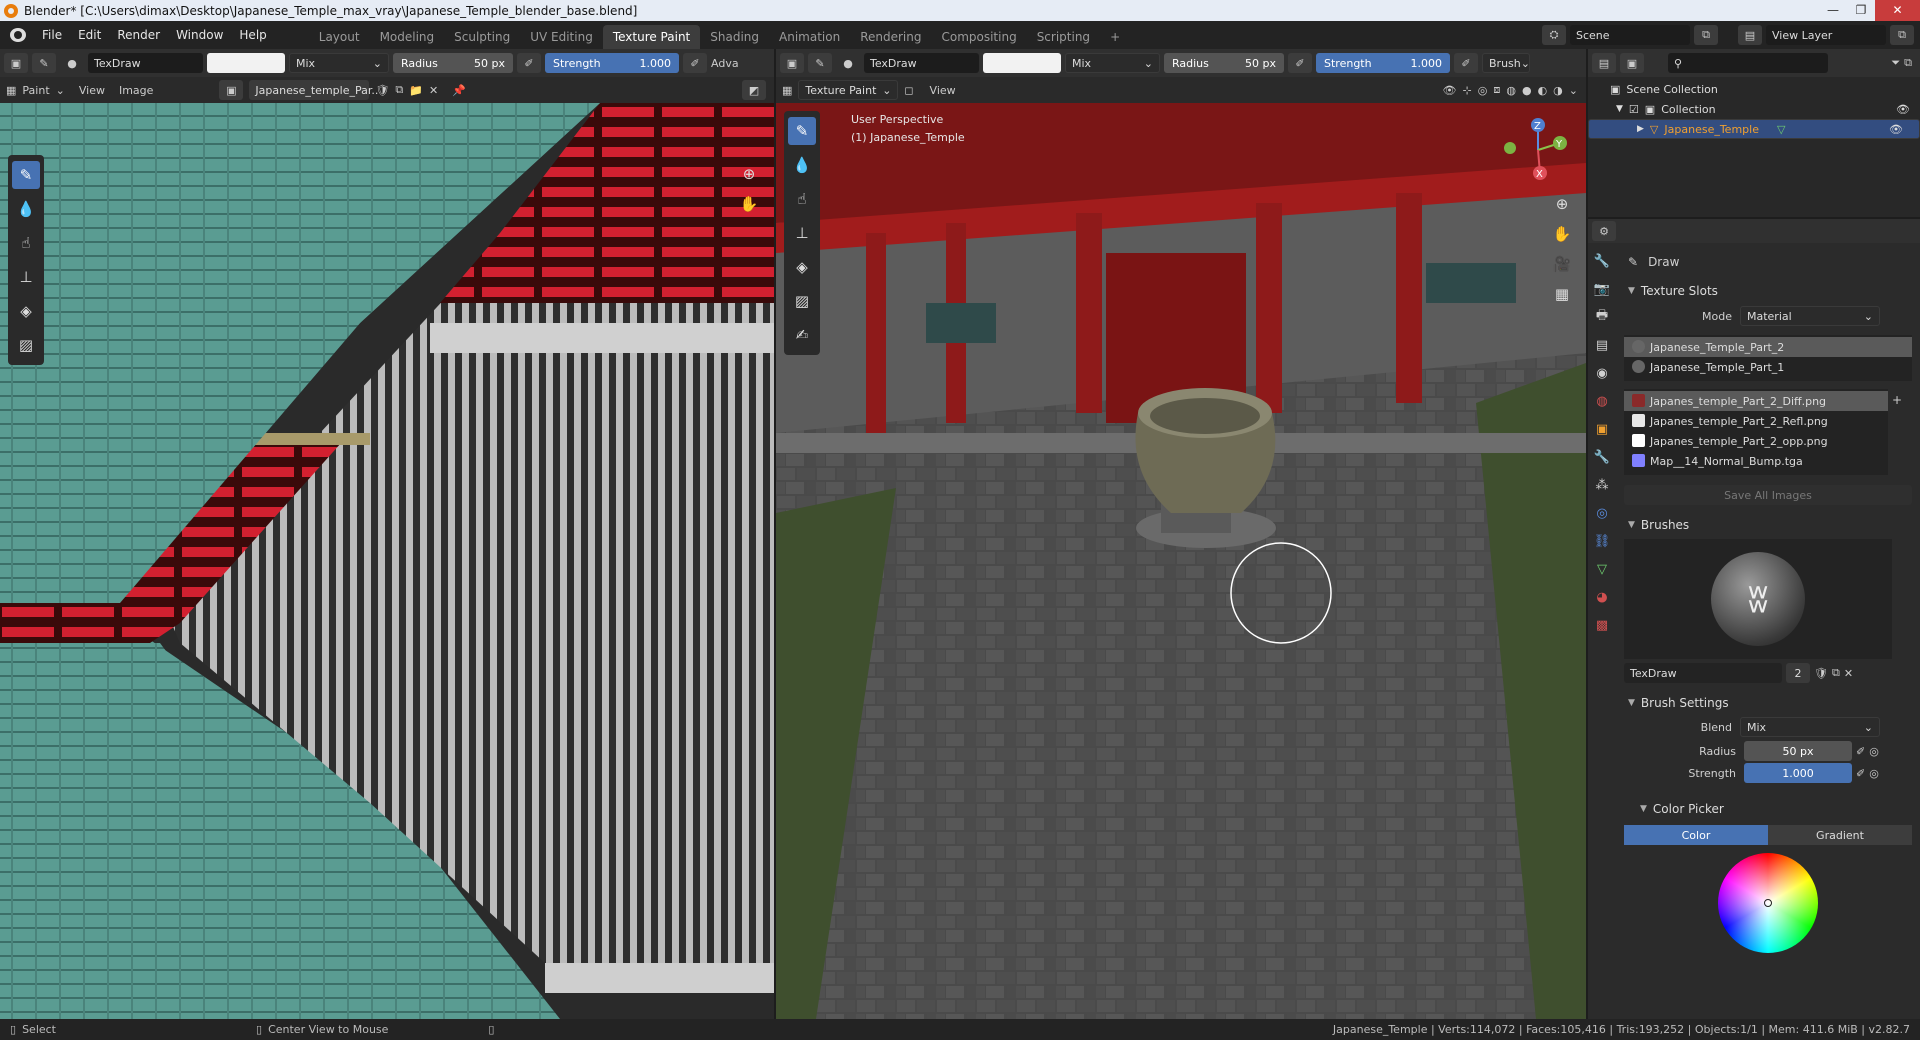 This screenshot has height=1040, width=1920. I want to click on output-tab-icon: 🖶, so click(1602, 317).